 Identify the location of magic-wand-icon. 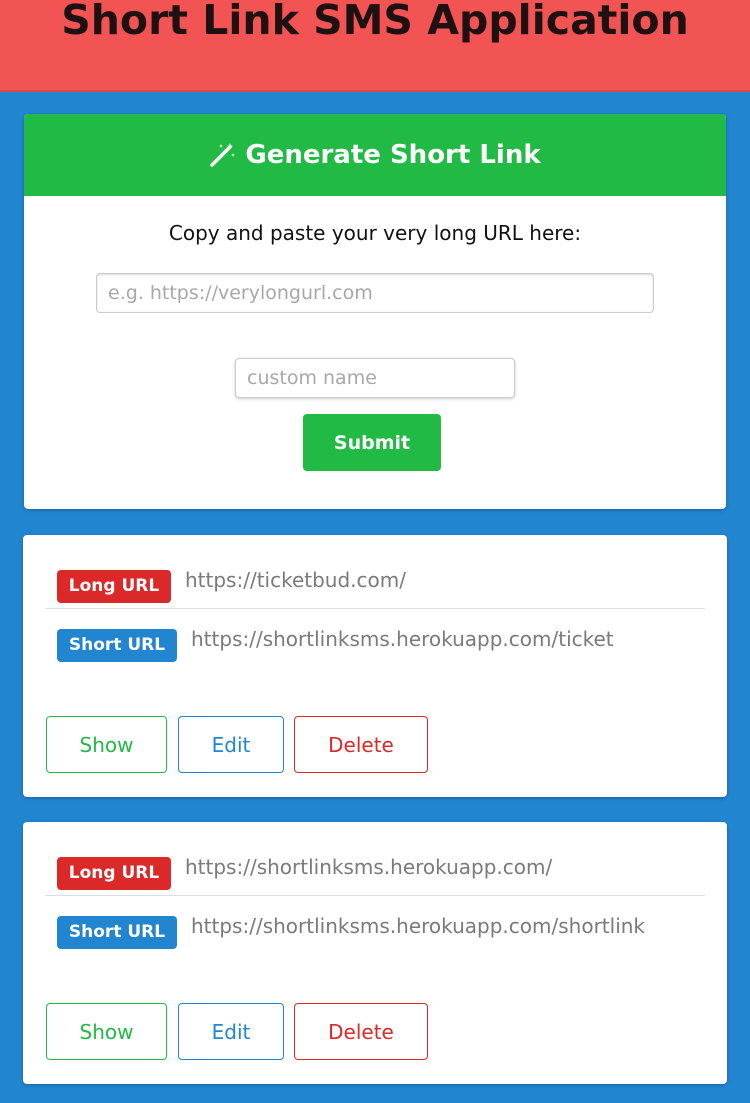
(223, 155).